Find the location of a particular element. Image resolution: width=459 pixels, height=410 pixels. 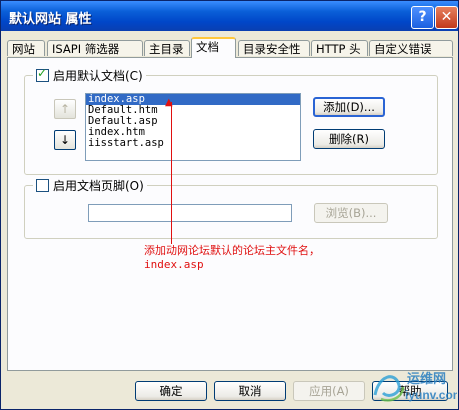

annotation-arrow-head: ▲ is located at coordinates (169, 102).